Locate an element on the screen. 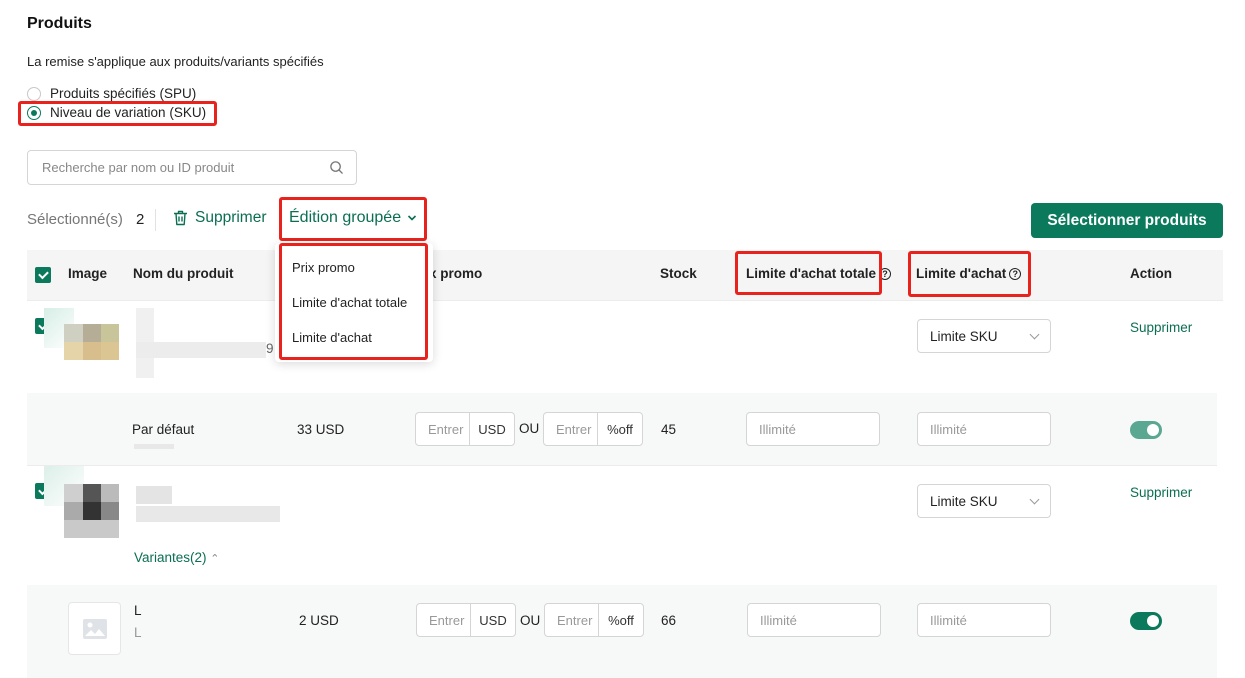  radio-spu: Produits spécifiés (SPU) is located at coordinates (111, 93).